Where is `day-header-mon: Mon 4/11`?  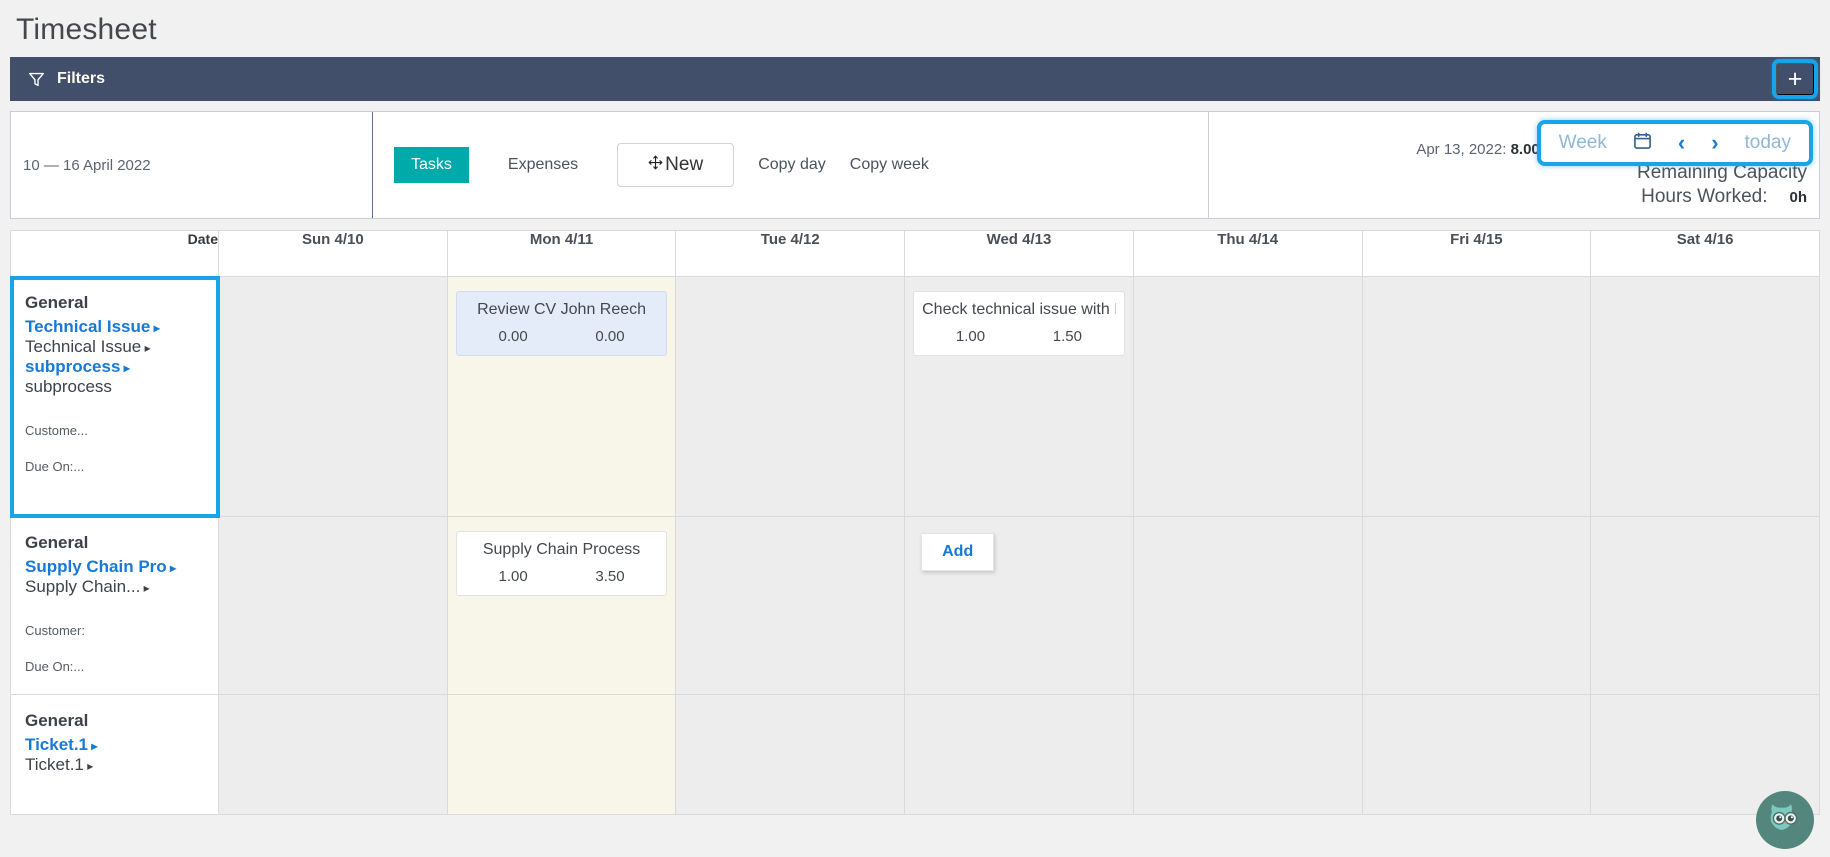 day-header-mon: Mon 4/11 is located at coordinates (561, 253).